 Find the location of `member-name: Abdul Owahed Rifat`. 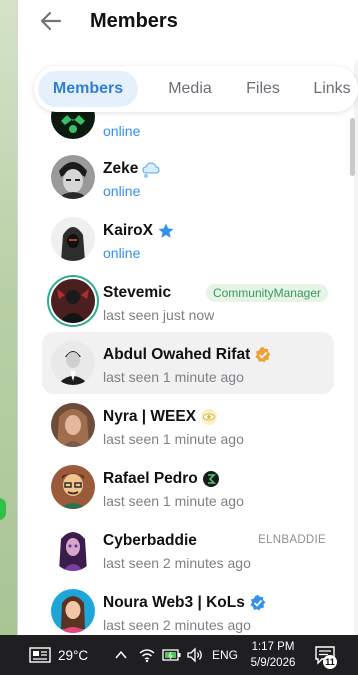

member-name: Abdul Owahed Rifat is located at coordinates (177, 354).